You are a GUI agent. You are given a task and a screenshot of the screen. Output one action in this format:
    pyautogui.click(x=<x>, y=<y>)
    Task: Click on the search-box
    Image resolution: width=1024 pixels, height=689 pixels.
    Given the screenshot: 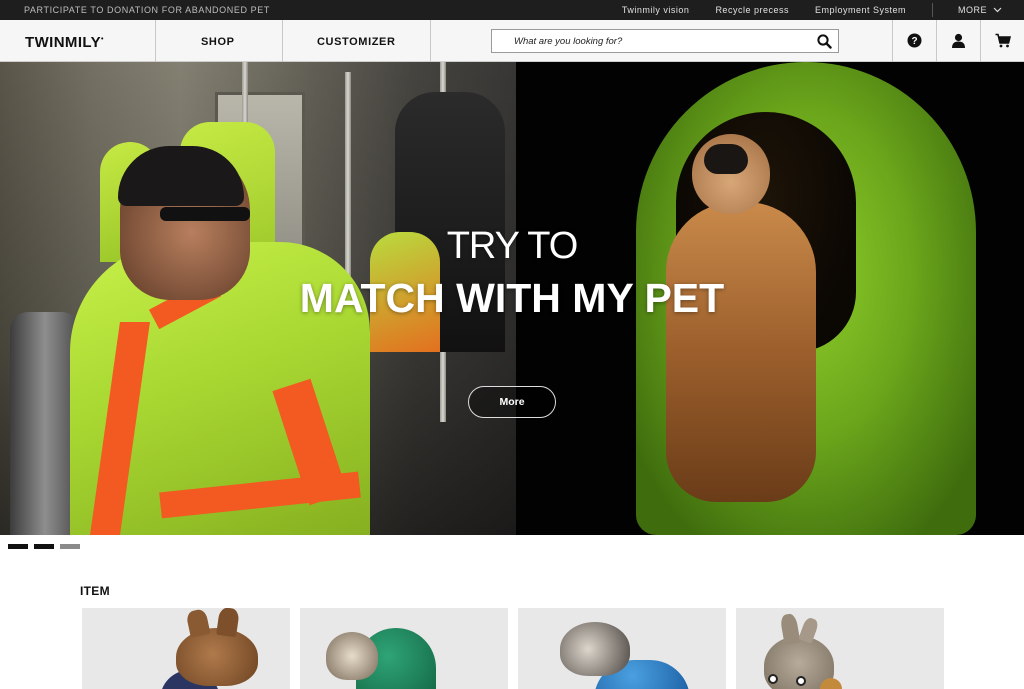 What is the action you would take?
    pyautogui.click(x=665, y=41)
    